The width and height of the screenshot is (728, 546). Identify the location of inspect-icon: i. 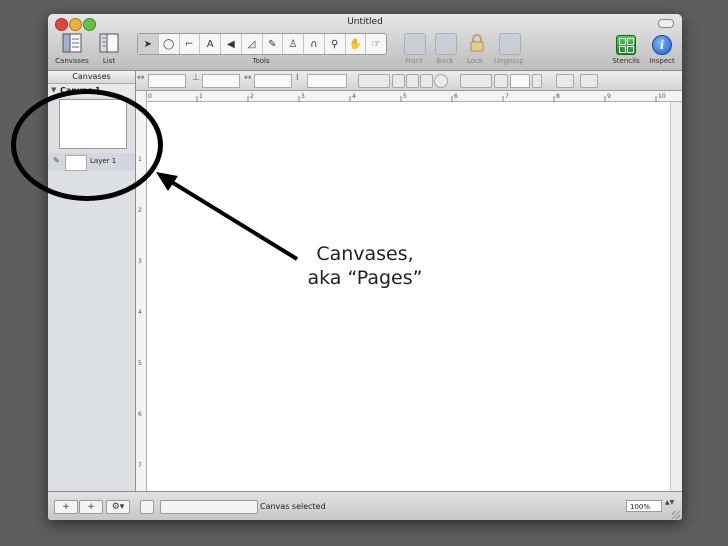
(662, 45).